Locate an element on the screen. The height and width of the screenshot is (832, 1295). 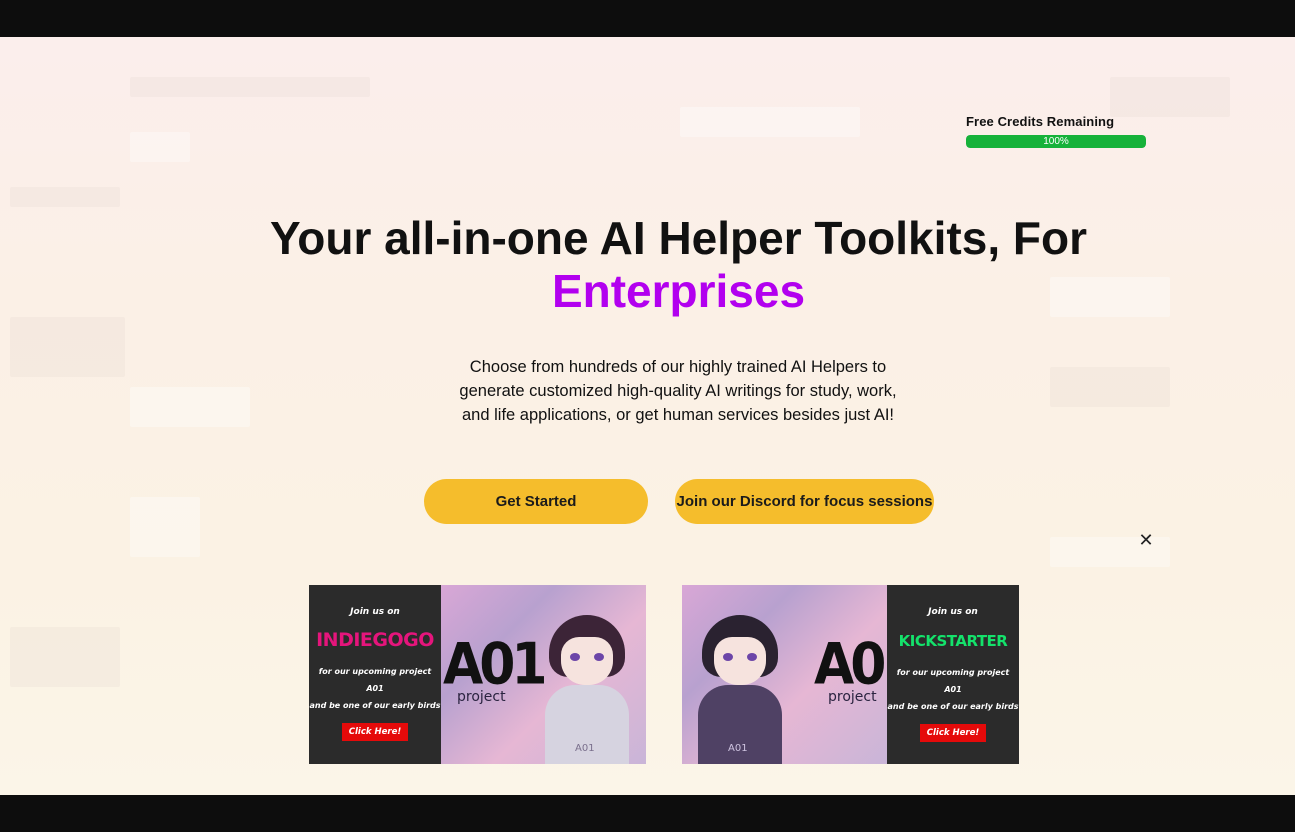
banner-platform: KICKSTARTER is located at coordinates (953, 641).